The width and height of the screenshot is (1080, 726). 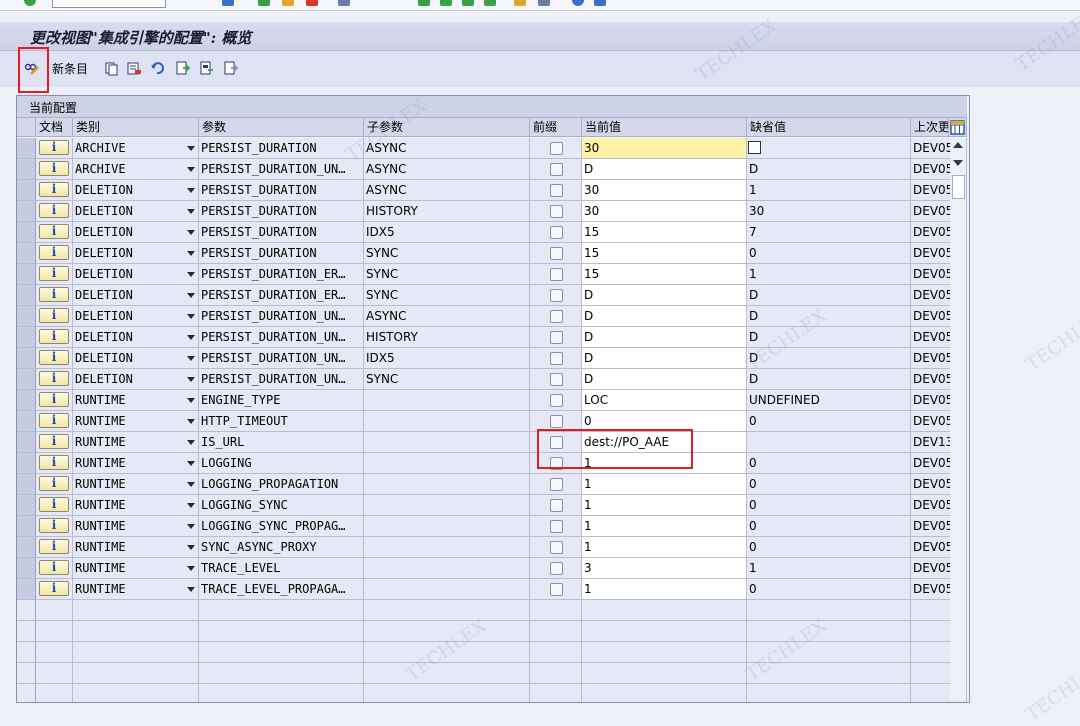 I want to click on find-icon, so click(x=424, y=3).